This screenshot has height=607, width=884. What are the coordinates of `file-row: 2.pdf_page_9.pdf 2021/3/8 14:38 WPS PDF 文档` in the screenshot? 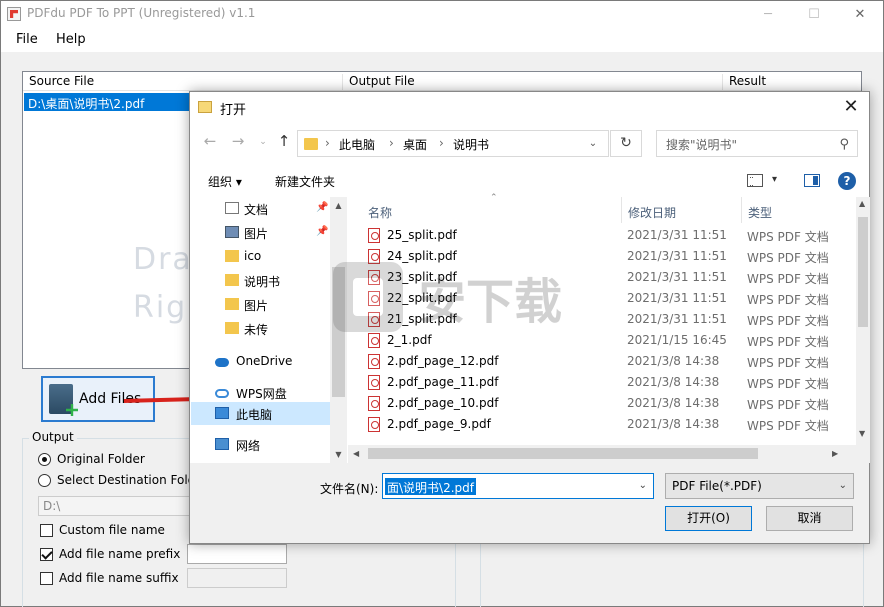 It's located at (593, 424).